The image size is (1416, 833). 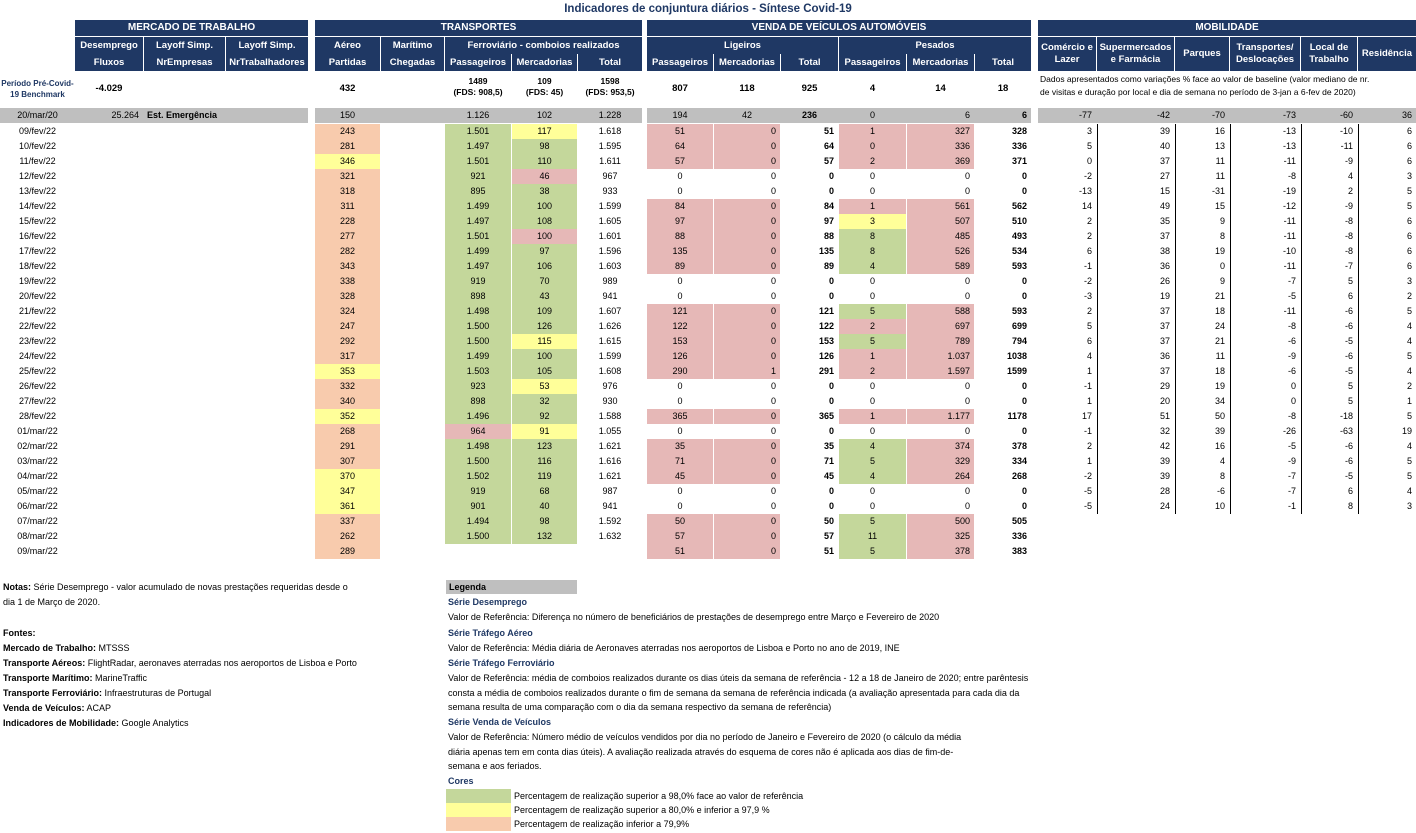 What do you see at coordinates (935, 45) in the screenshot?
I see `header-pesados: Pesados` at bounding box center [935, 45].